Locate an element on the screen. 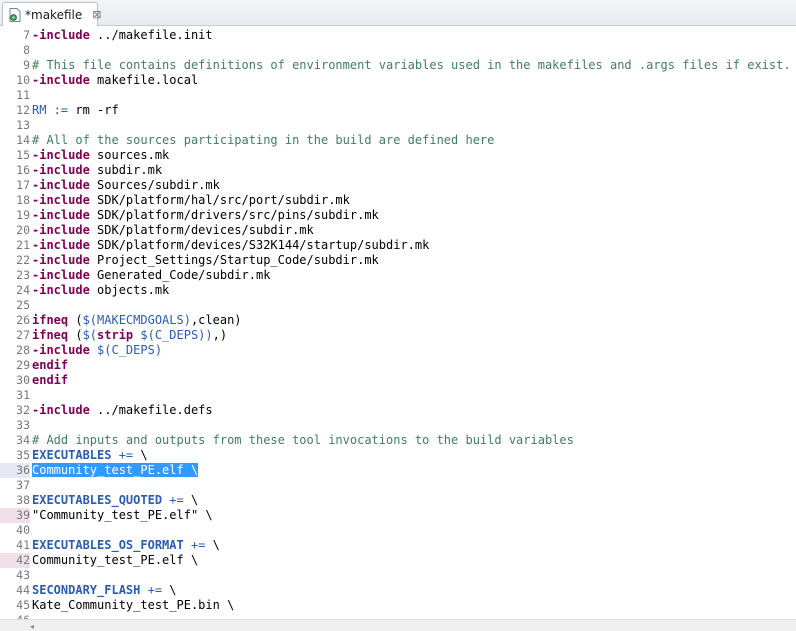 This screenshot has width=796, height=631. line-number: 43 is located at coordinates (23, 575).